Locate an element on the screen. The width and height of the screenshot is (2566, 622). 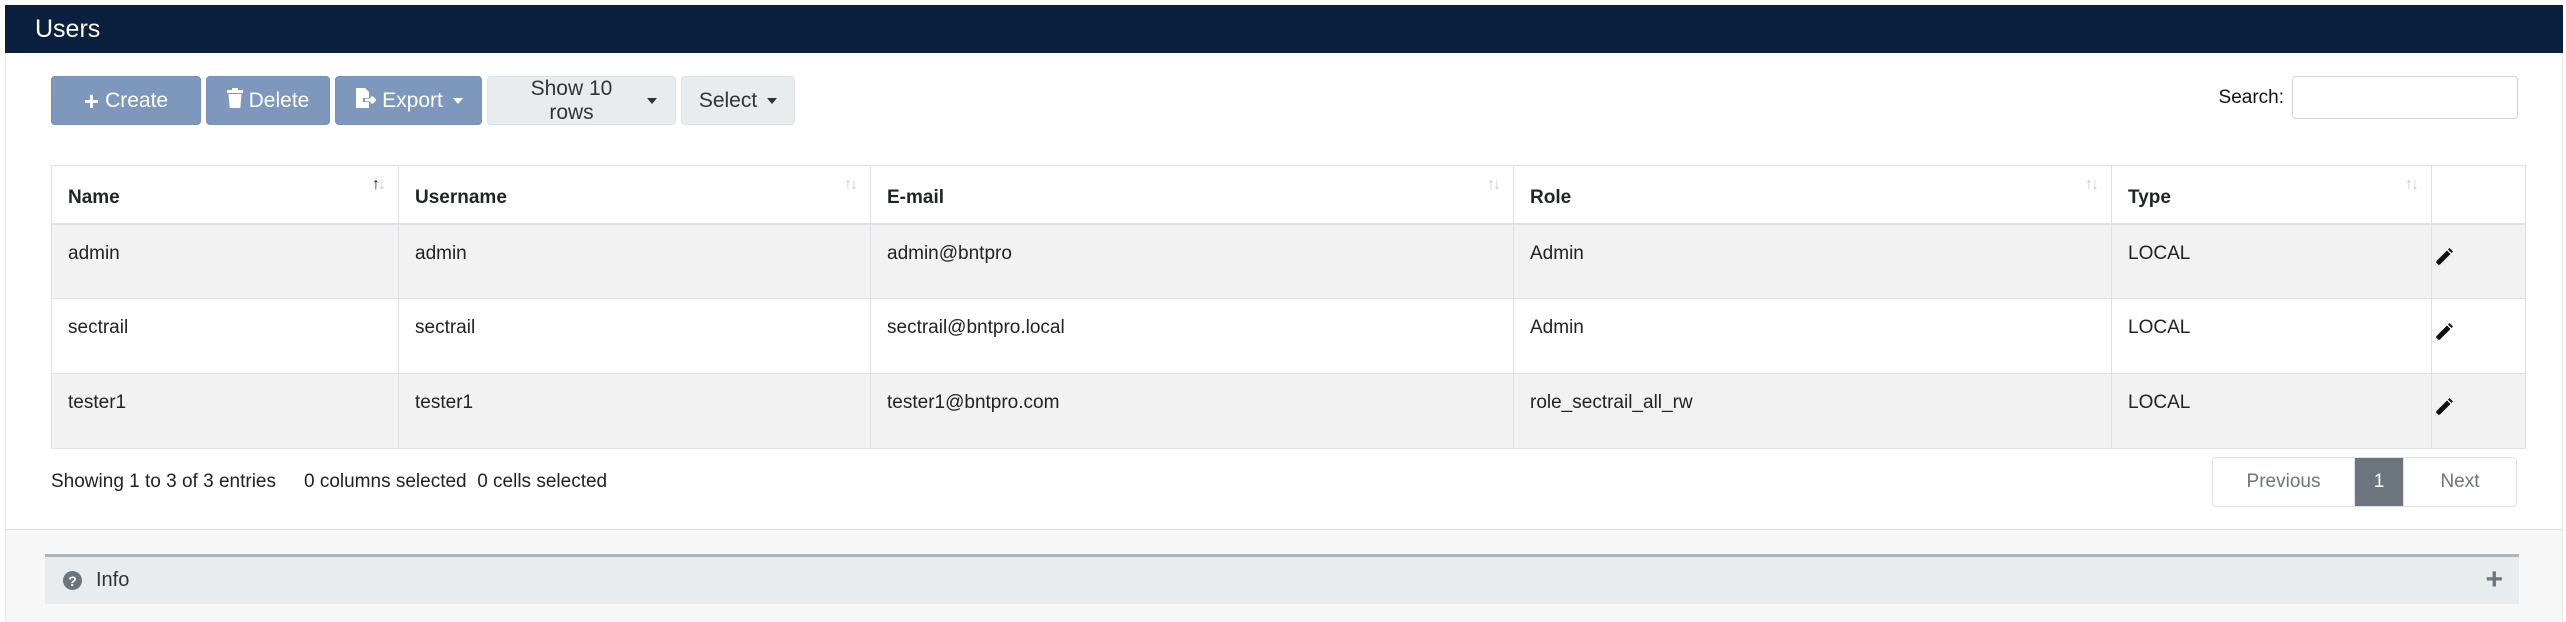
column-header-label: E-mail is located at coordinates (916, 198).